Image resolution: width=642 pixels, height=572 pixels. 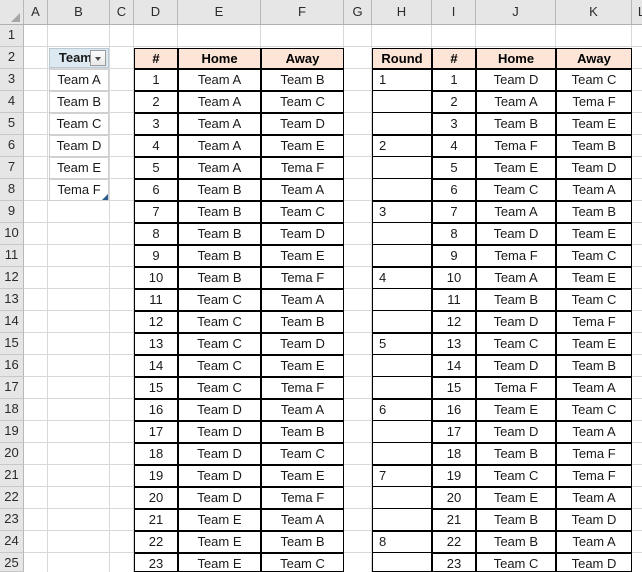 What do you see at coordinates (454, 476) in the screenshot?
I see `schedule-cell-num: 19` at bounding box center [454, 476].